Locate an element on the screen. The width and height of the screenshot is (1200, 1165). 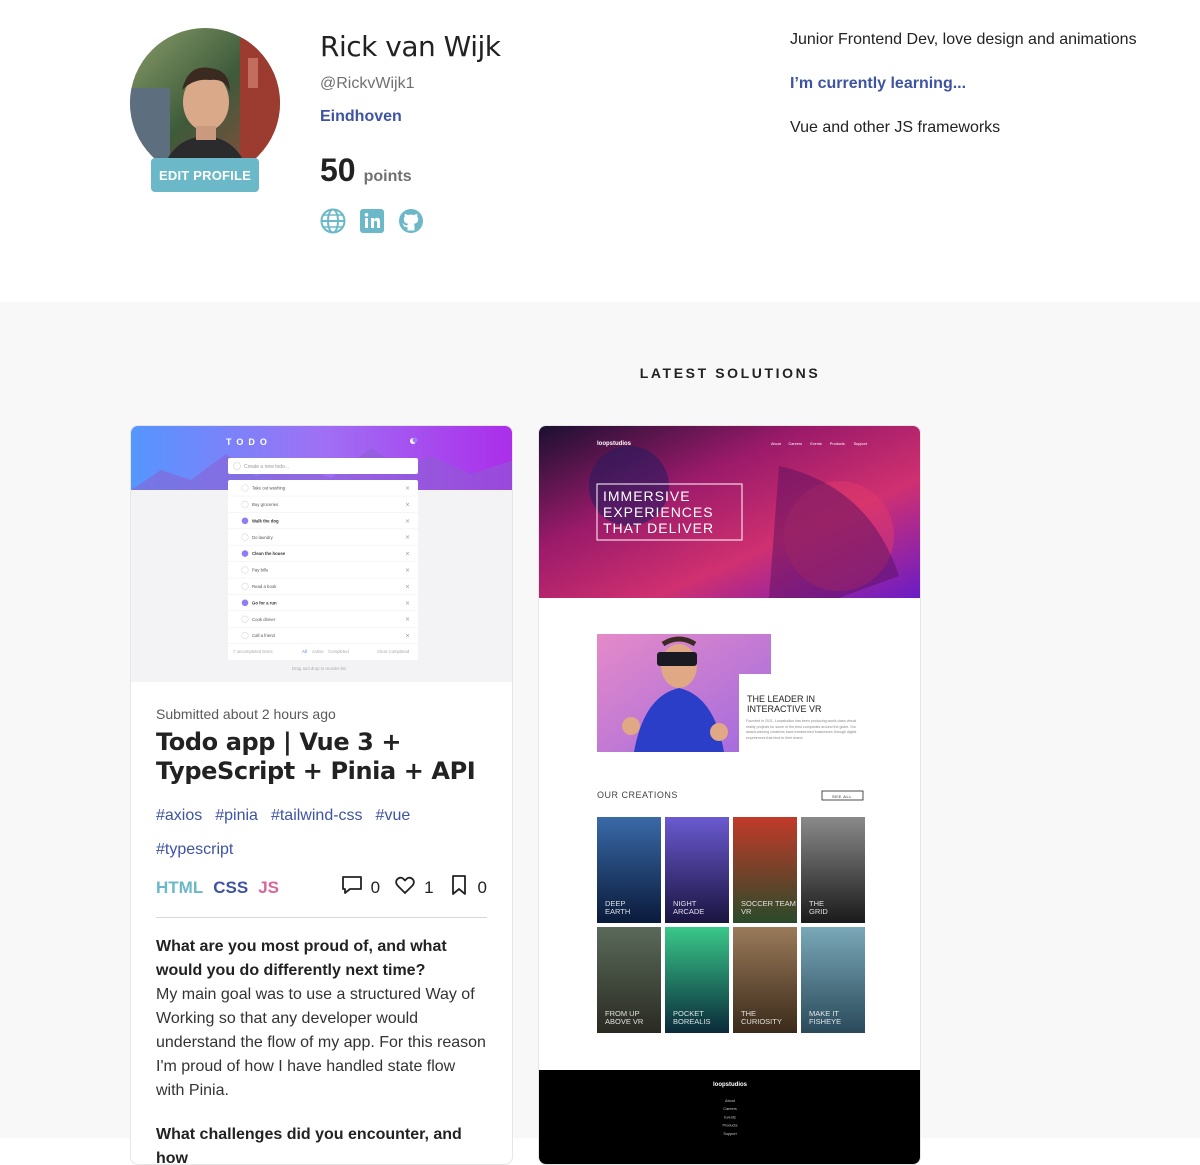
todo-item-label: Call a friend is located at coordinates (264, 635).